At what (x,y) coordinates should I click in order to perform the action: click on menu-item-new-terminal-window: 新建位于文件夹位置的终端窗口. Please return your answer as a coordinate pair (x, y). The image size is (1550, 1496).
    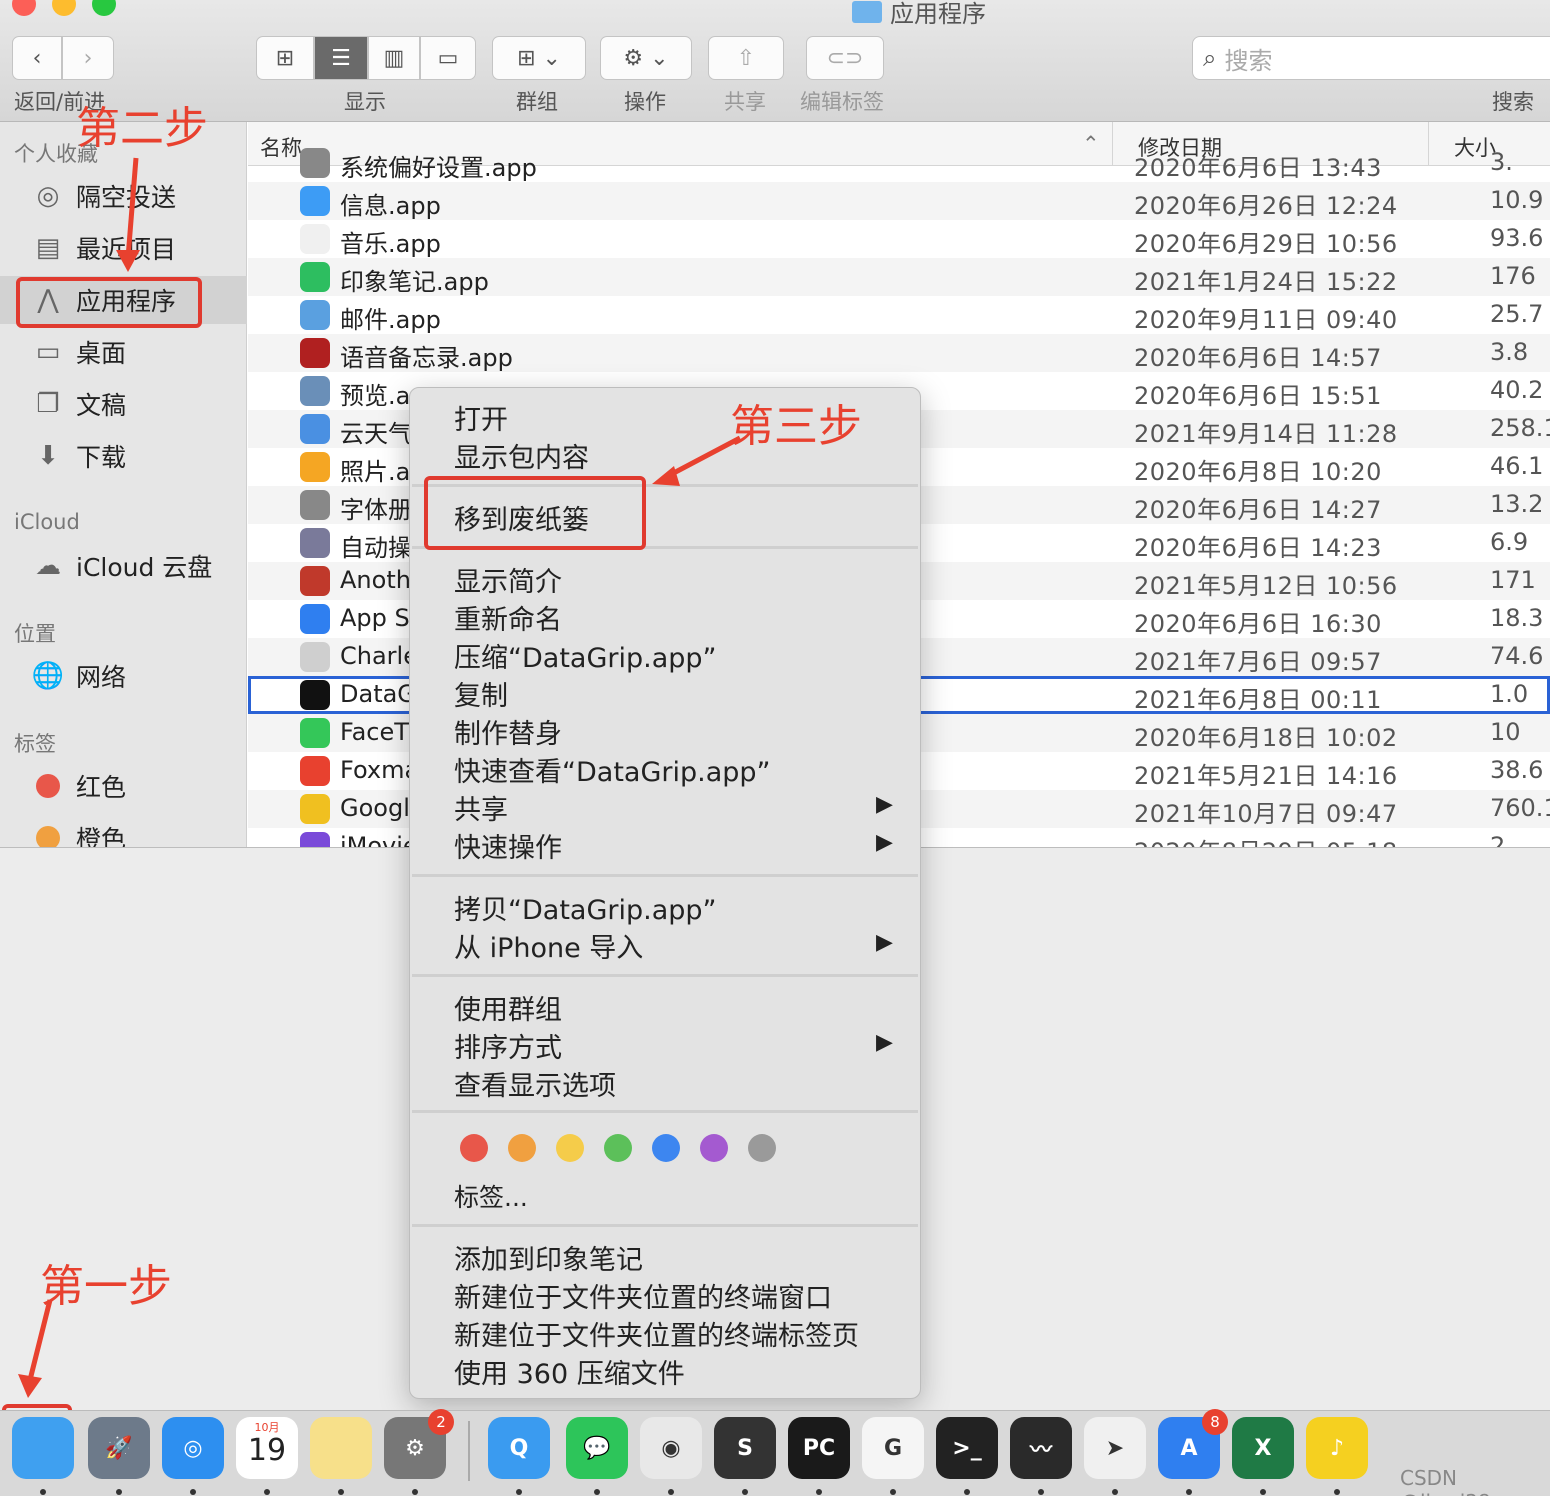
    Looking at the image, I should click on (643, 1295).